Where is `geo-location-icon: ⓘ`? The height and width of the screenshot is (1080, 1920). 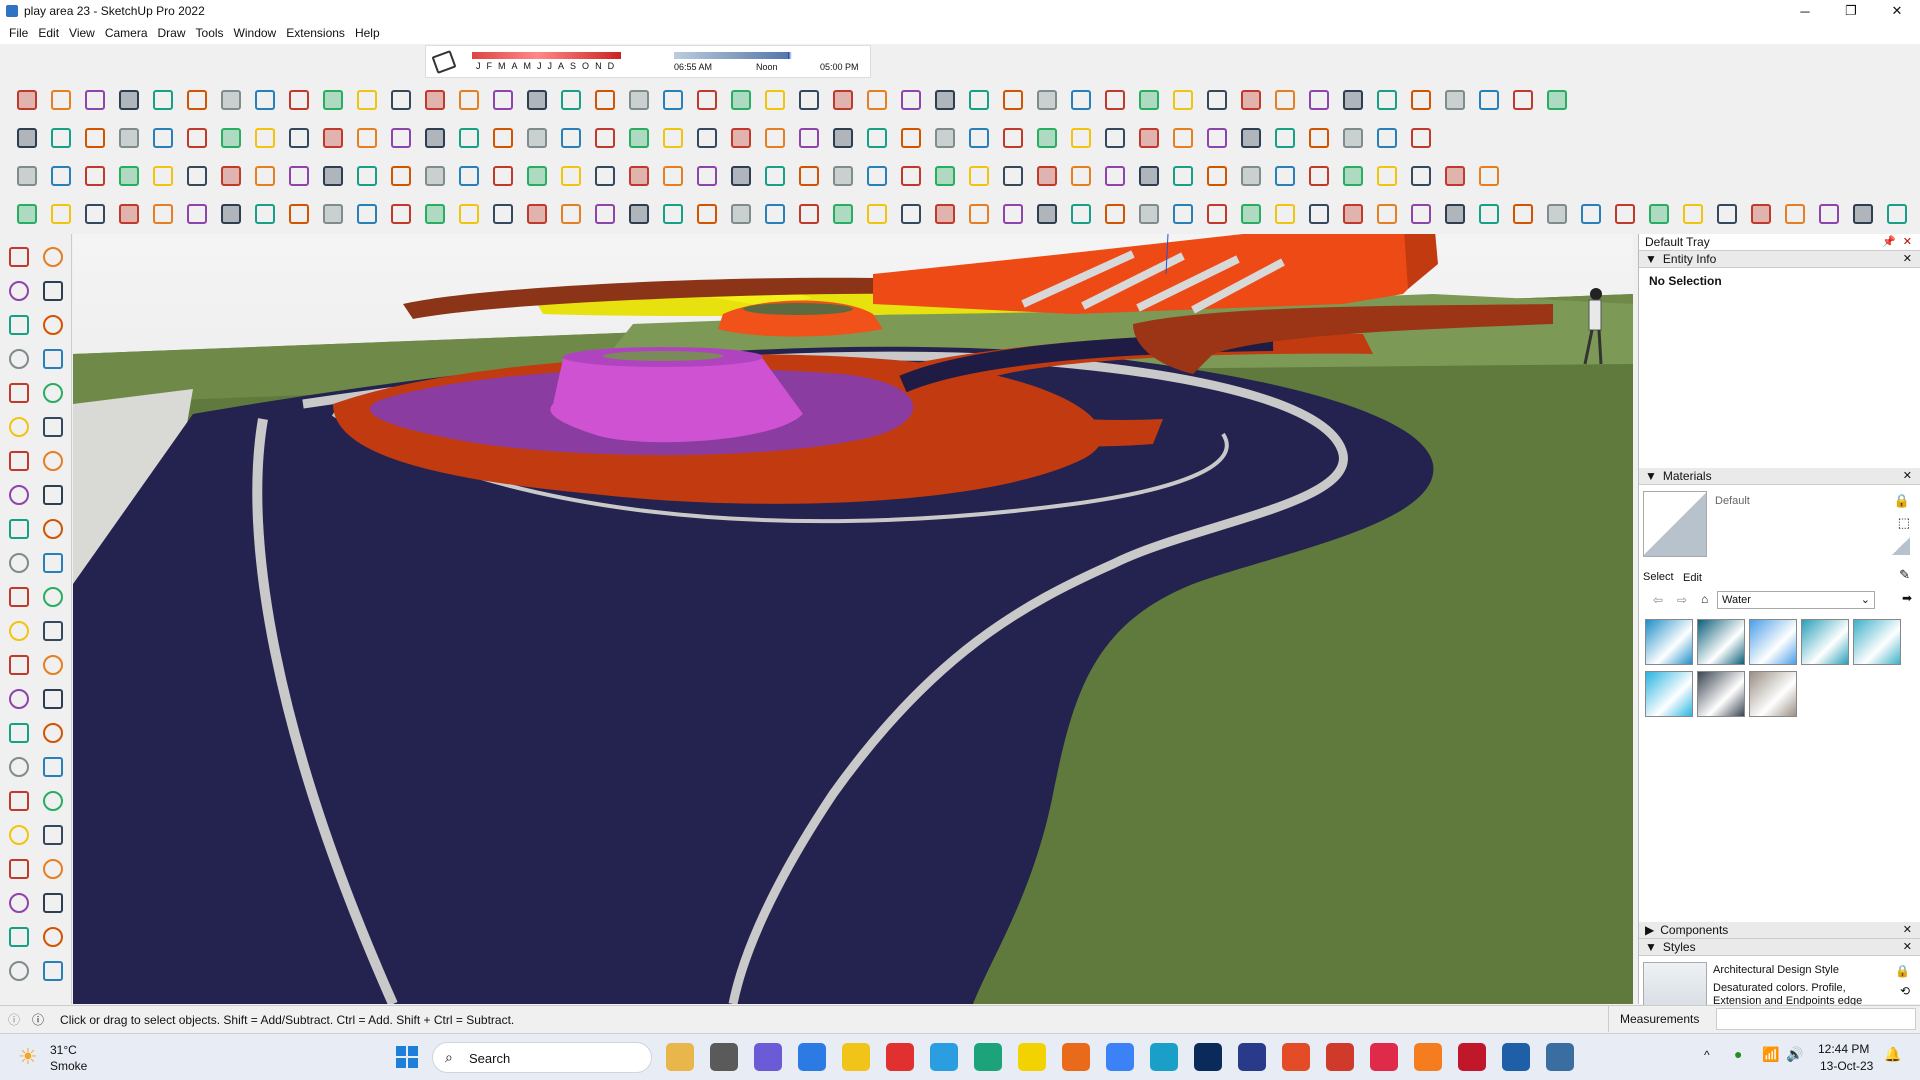 geo-location-icon: ⓘ is located at coordinates (14, 1019).